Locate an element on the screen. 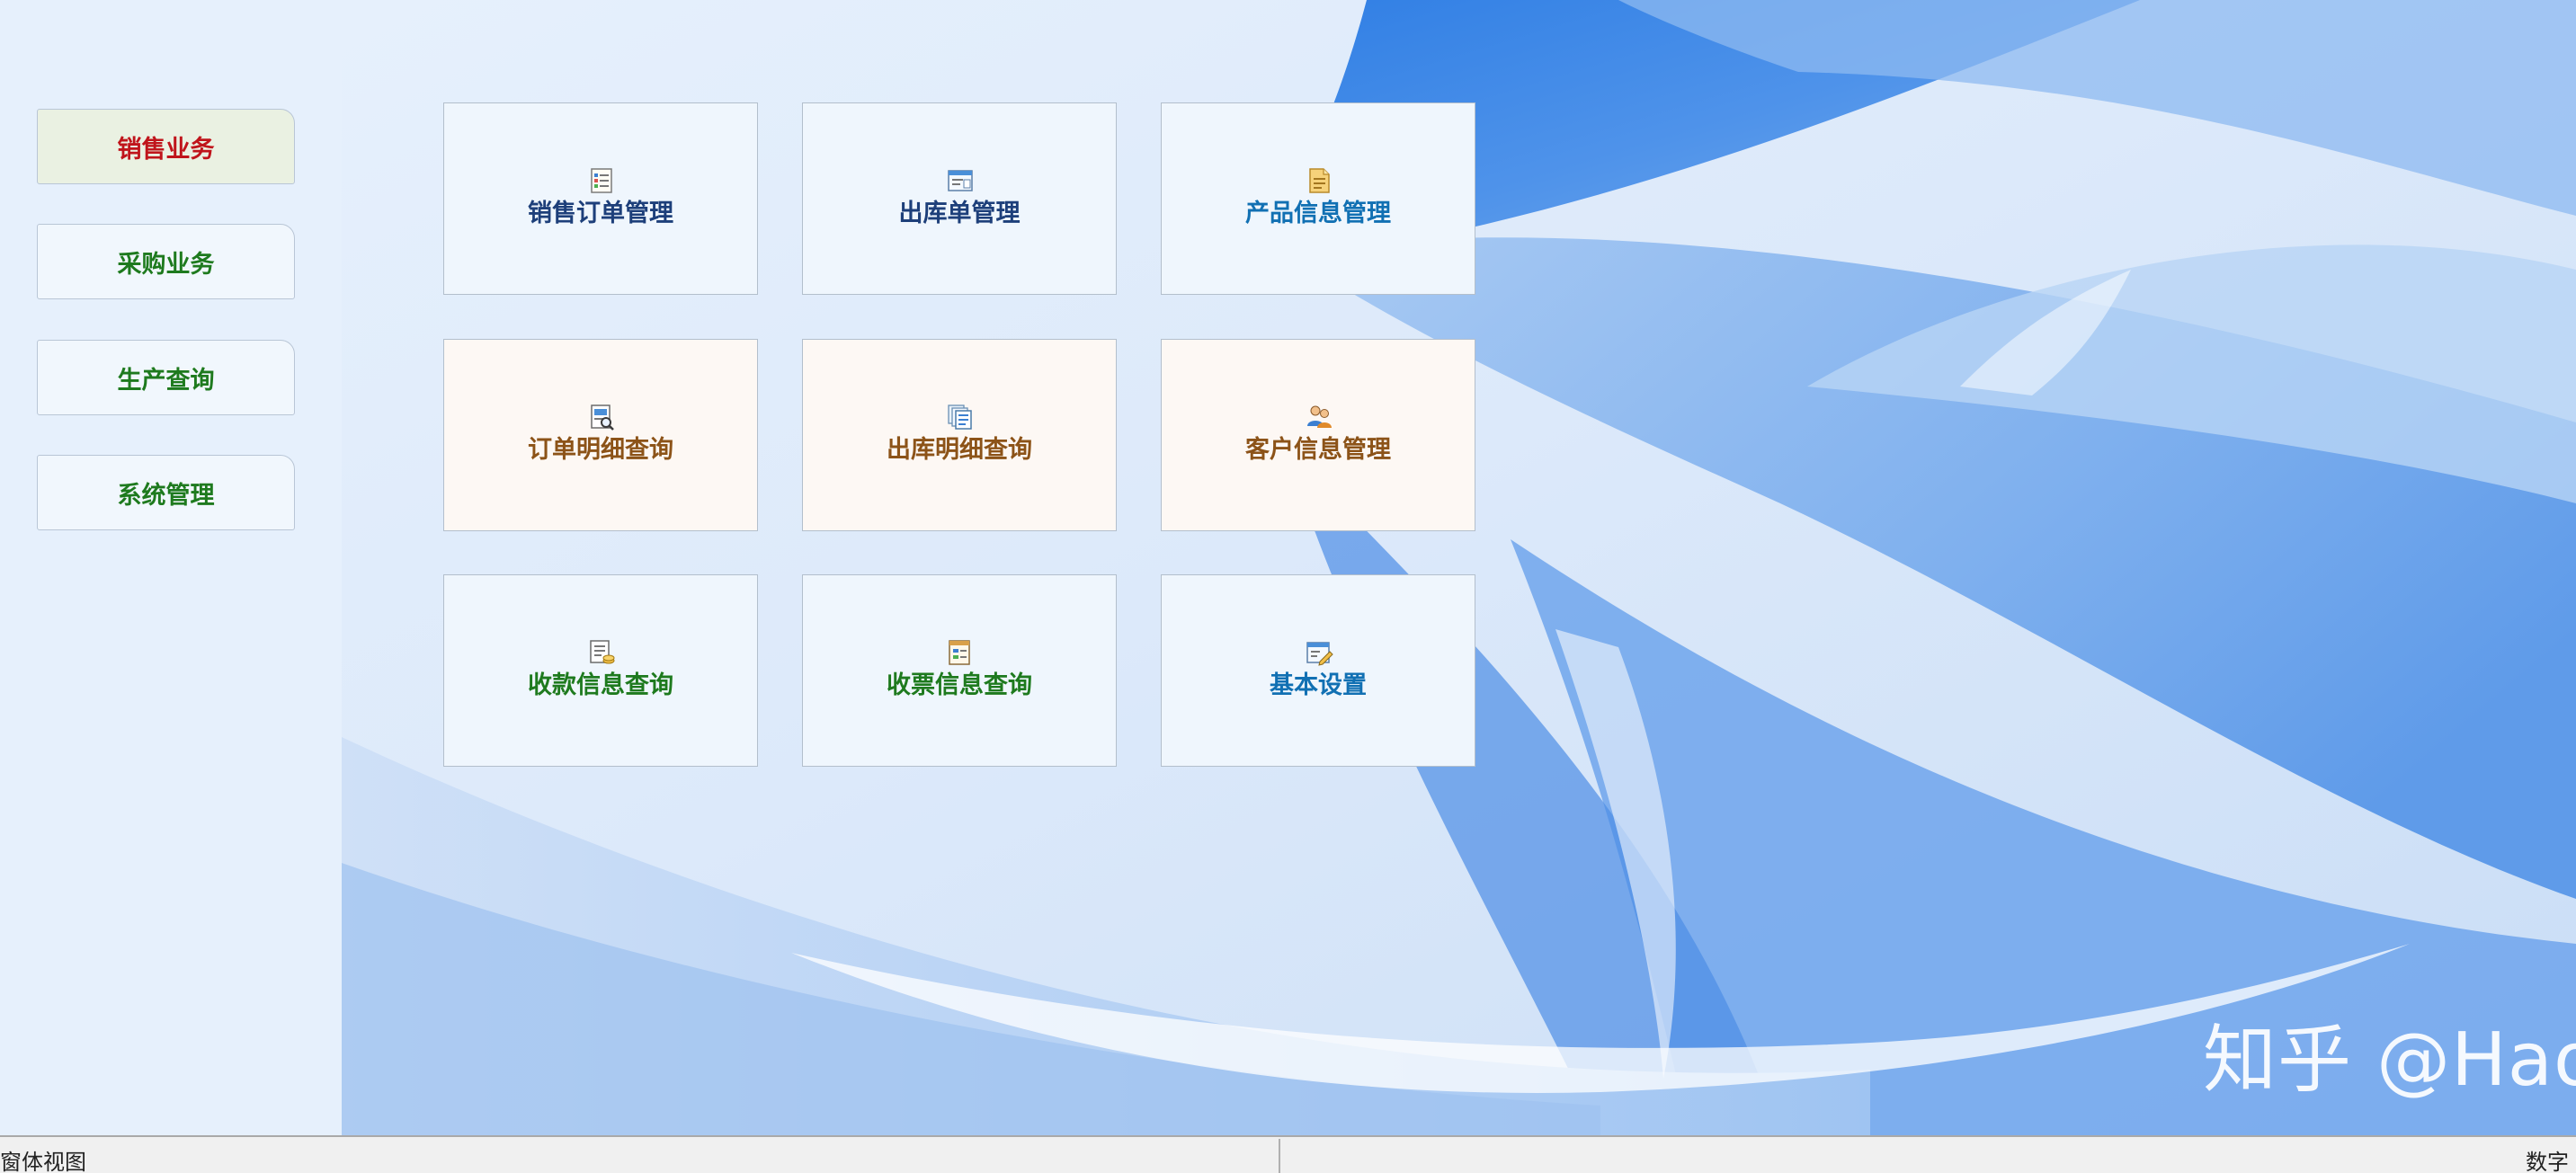 The height and width of the screenshot is (1173, 2576). status-view-mode: 窗体视图 is located at coordinates (43, 1161).